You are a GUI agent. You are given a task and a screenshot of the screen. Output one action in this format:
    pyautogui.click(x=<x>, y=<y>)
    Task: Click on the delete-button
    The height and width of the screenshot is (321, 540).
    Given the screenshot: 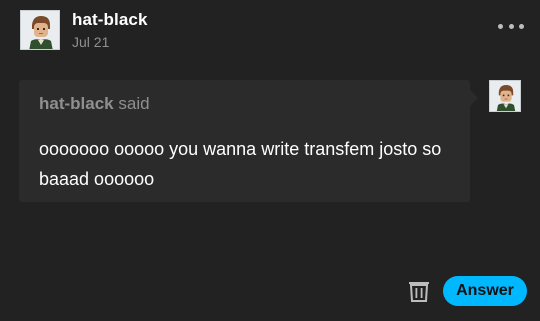 What is the action you would take?
    pyautogui.click(x=419, y=291)
    